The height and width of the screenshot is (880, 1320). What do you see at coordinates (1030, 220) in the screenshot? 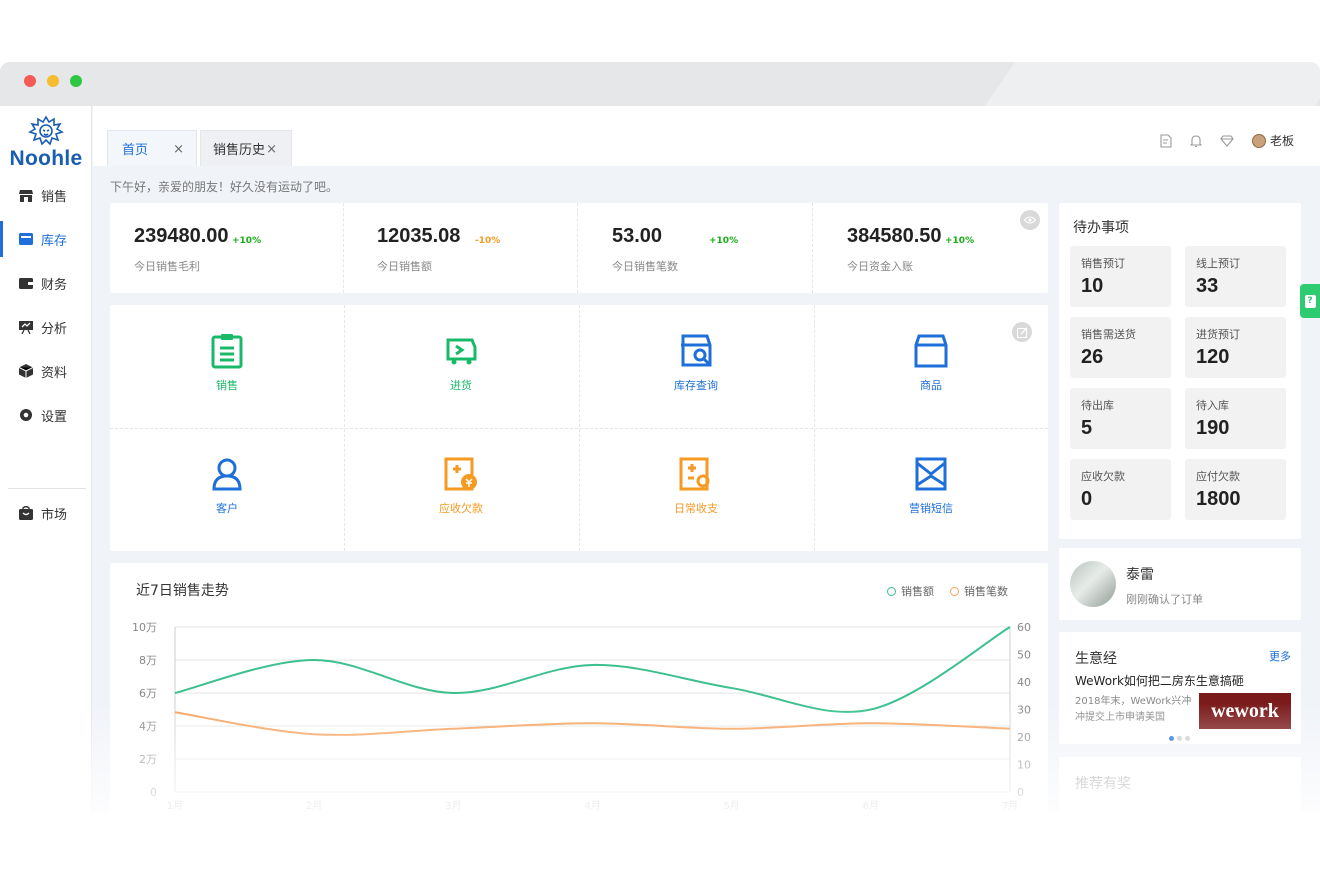
I see `toggle-visibility-button` at bounding box center [1030, 220].